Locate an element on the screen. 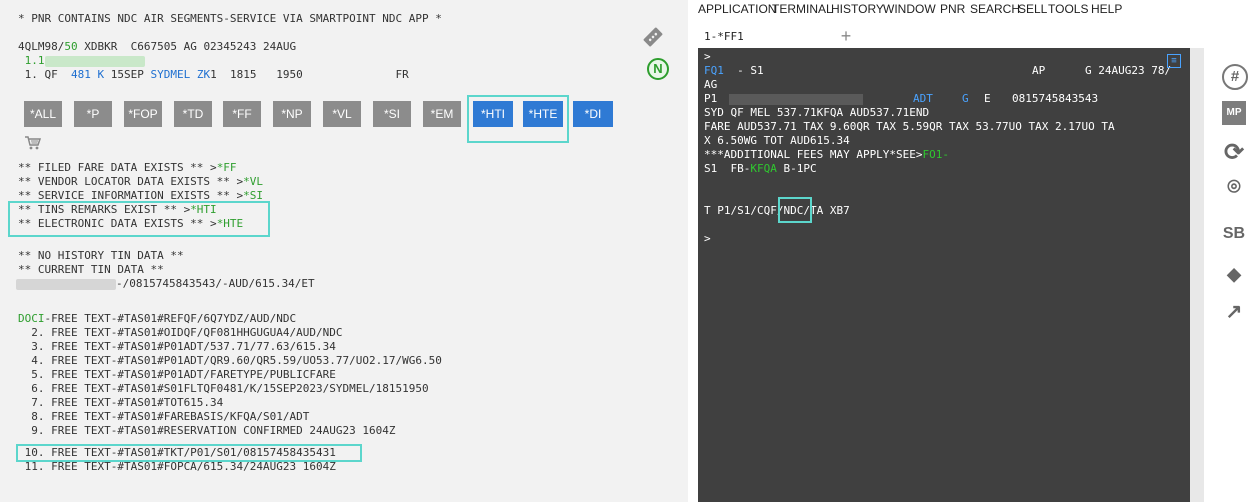 The image size is (1256, 502). btn-si: *SI is located at coordinates (392, 114).